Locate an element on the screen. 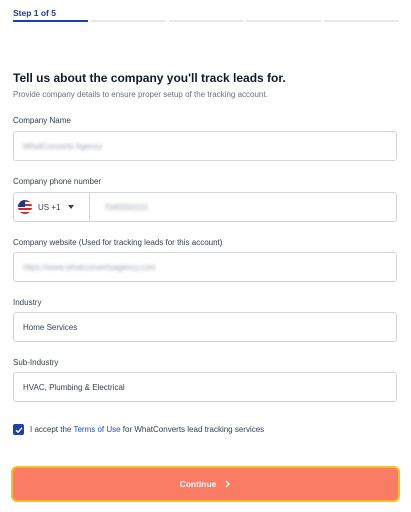 Image resolution: width=411 pixels, height=512 pixels. continue-label: Continue is located at coordinates (198, 484).